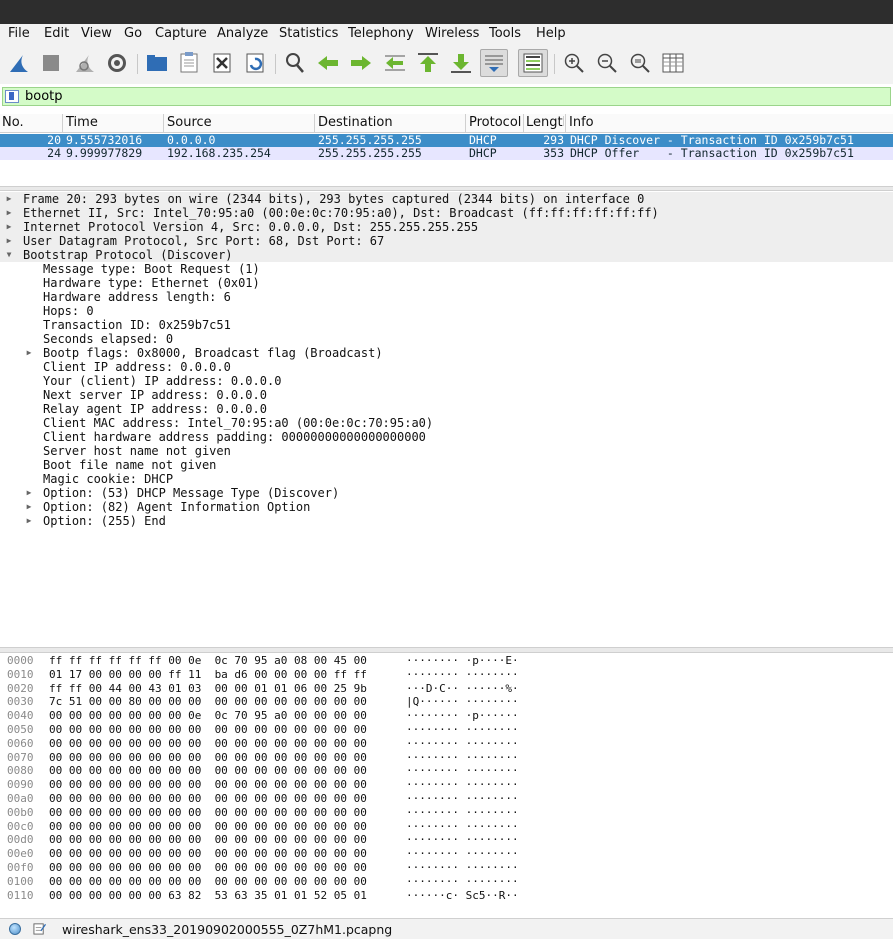 The image size is (893, 939). I want to click on go-forward-icon, so click(361, 63).